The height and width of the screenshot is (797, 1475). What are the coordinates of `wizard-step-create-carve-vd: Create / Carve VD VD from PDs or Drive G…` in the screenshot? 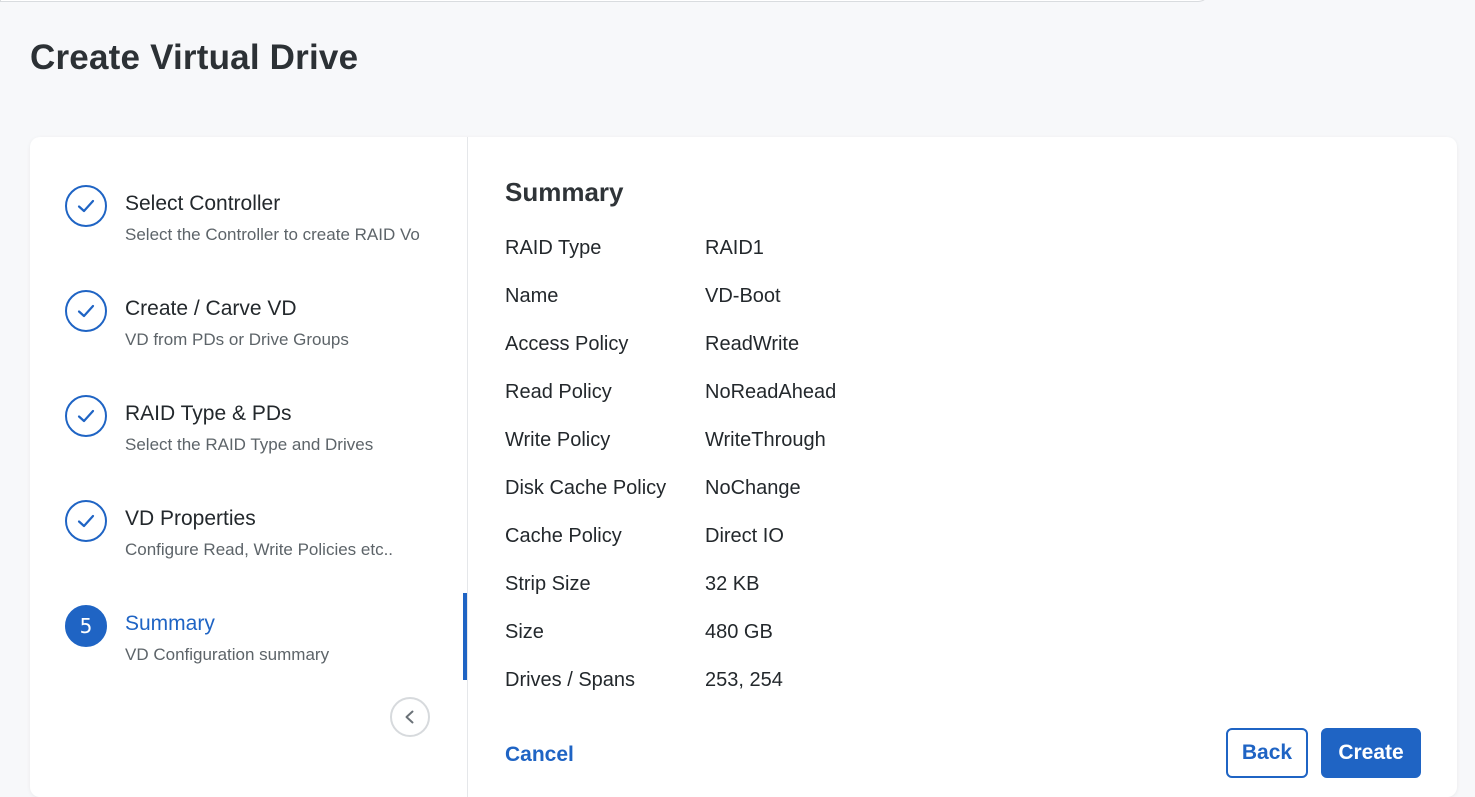 It's located at (260, 330).